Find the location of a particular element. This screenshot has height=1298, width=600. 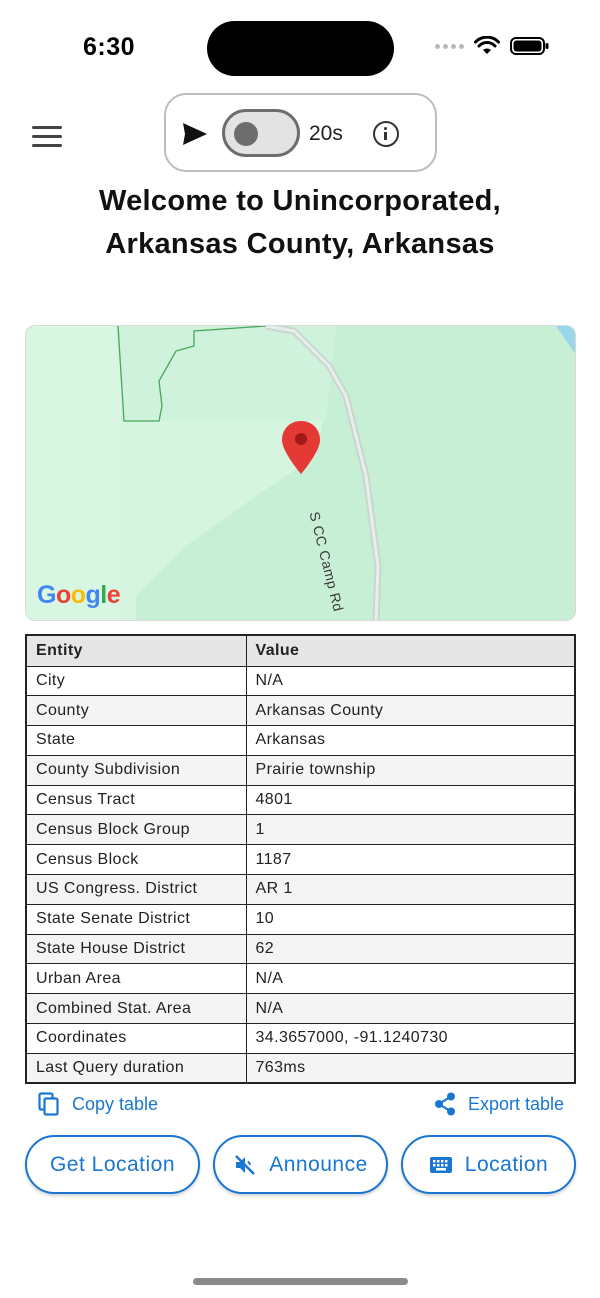

announce-label: Announce is located at coordinates (318, 1164).